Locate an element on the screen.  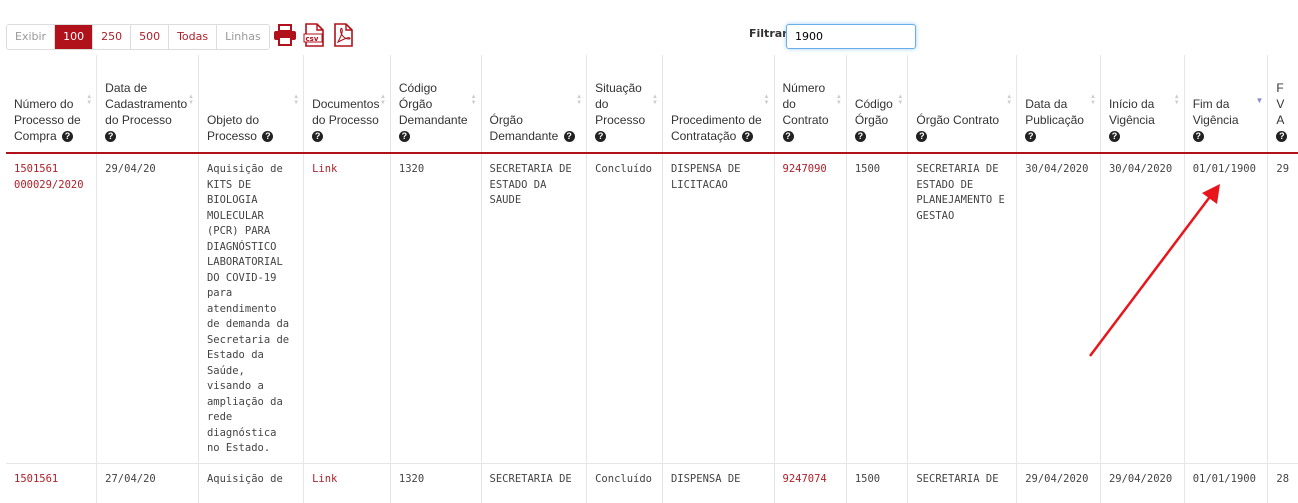
contract-number-link: 9247090 is located at coordinates (810, 308).